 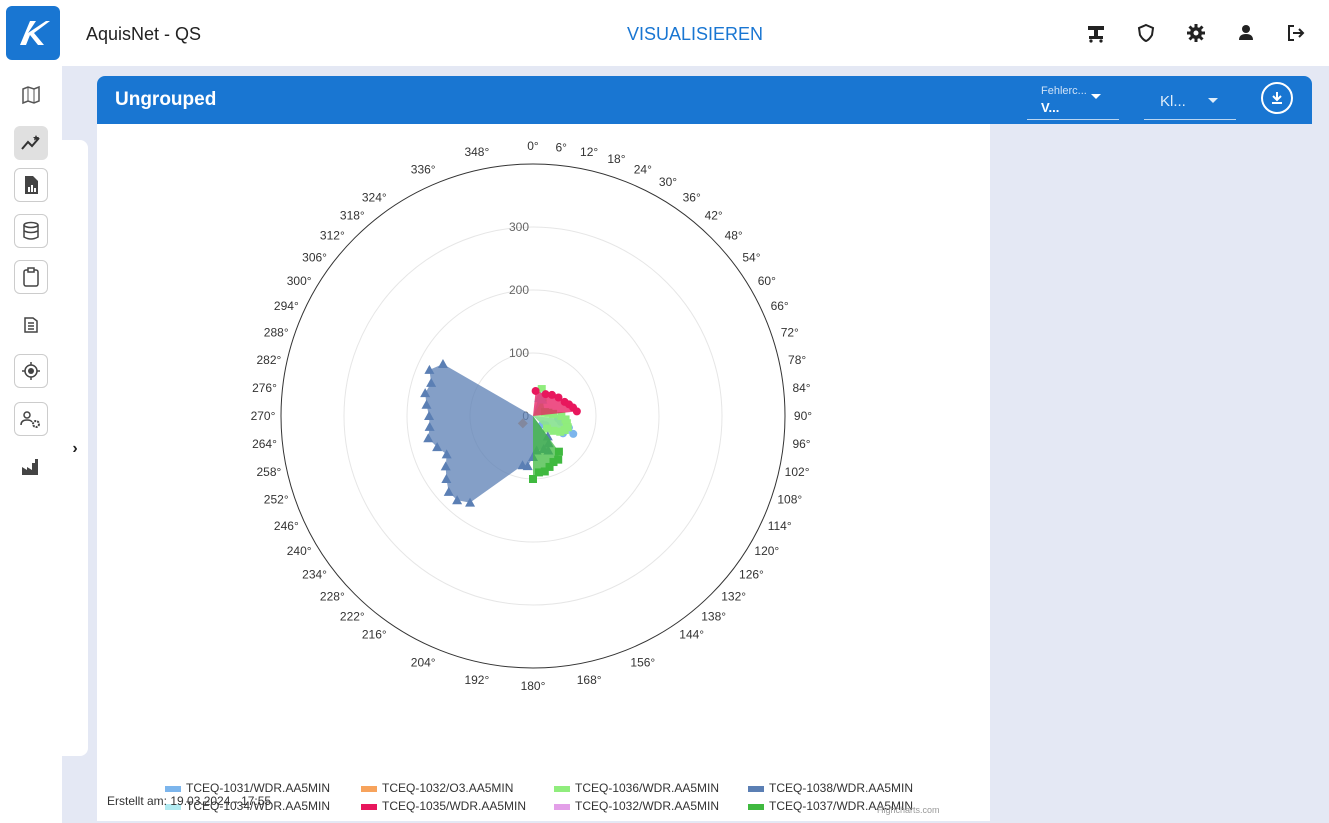 What do you see at coordinates (286, 526) in the screenshot?
I see `x-tick-label: 246°` at bounding box center [286, 526].